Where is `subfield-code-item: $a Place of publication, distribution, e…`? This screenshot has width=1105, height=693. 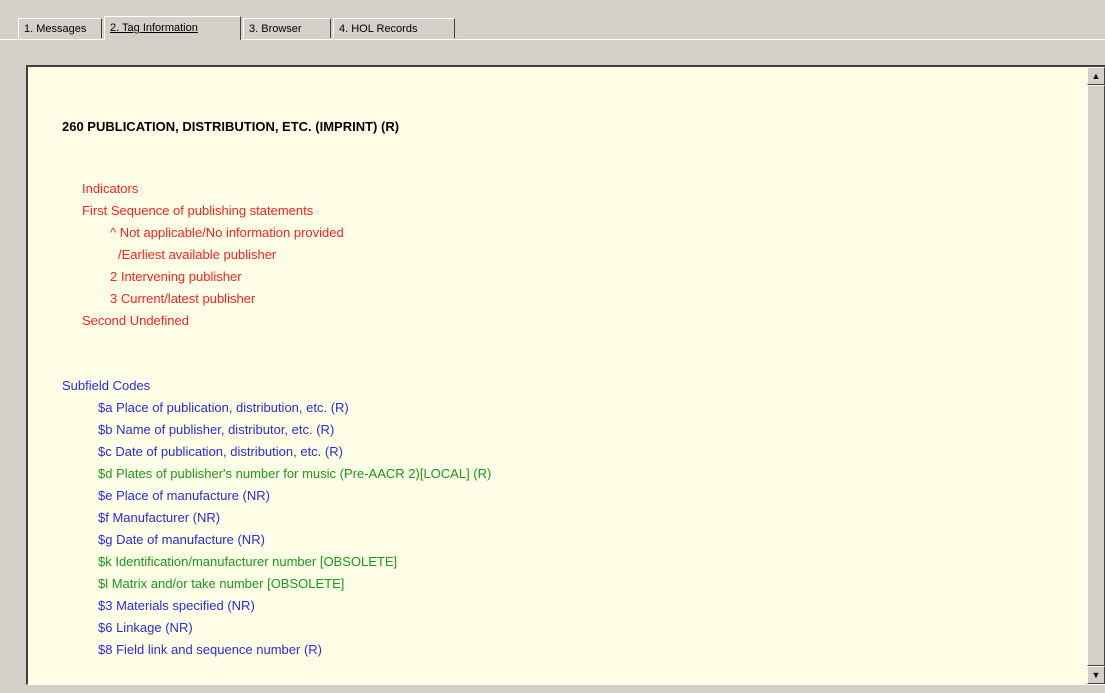
subfield-code-item: $a Place of publication, distribution, e… is located at coordinates (223, 407).